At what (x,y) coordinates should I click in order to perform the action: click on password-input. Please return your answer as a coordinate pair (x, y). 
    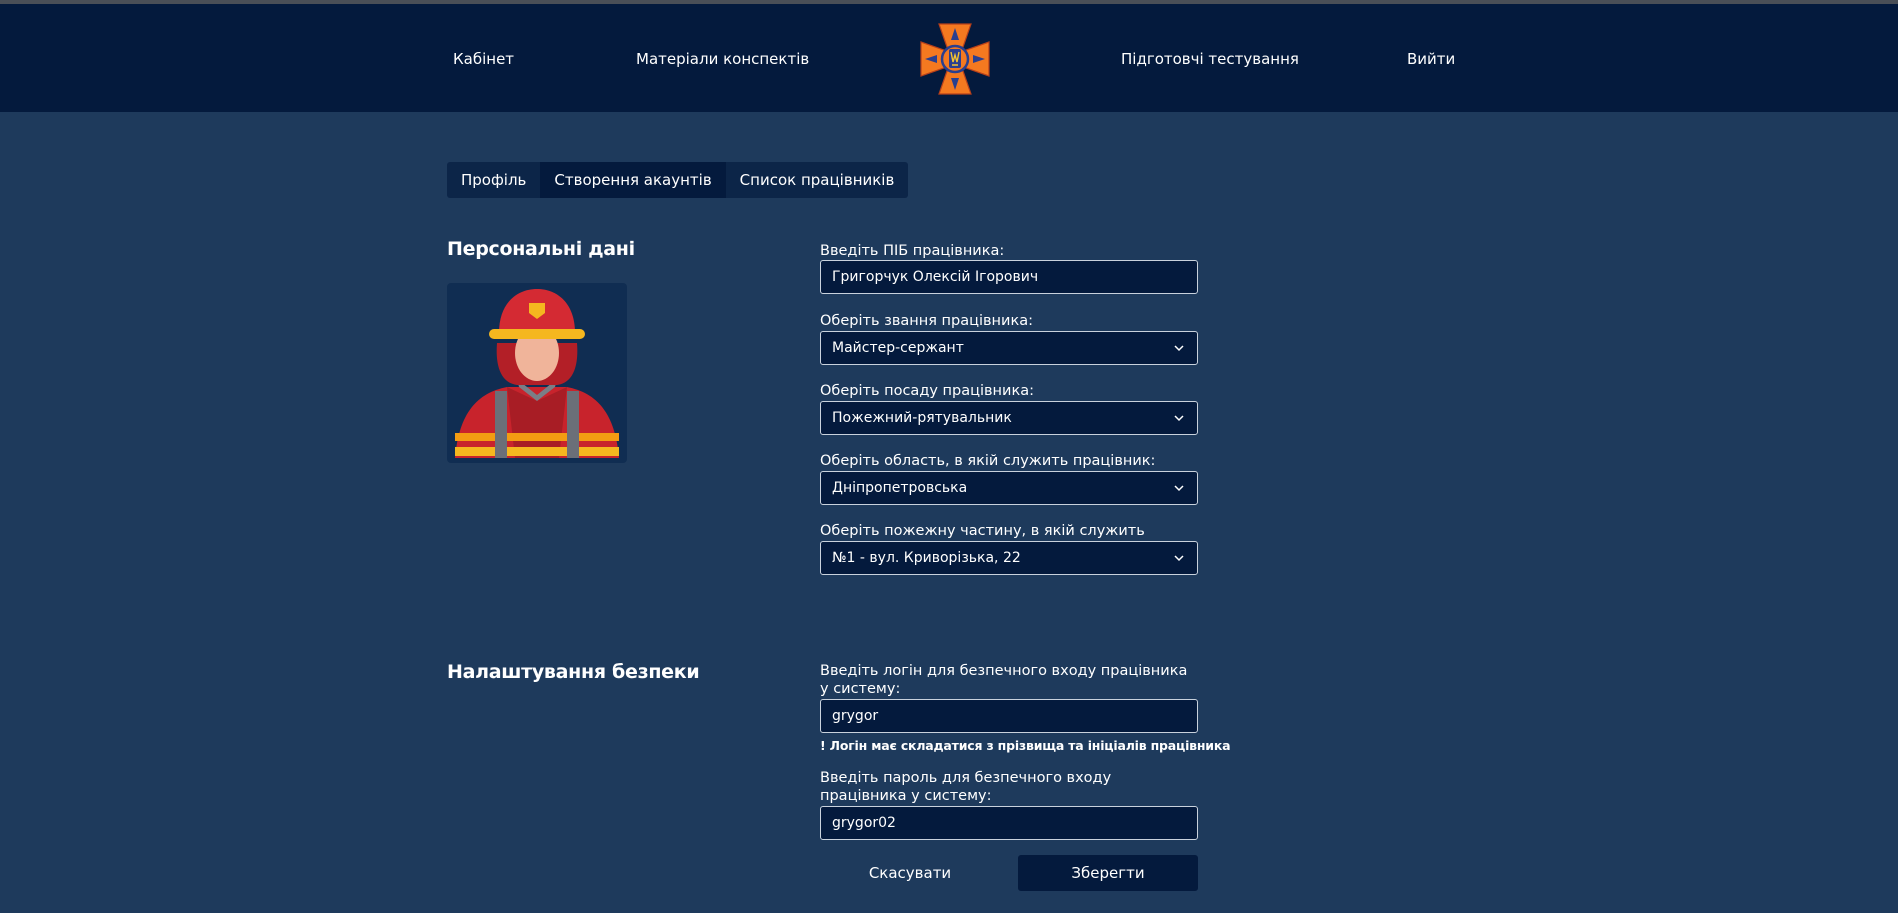
    Looking at the image, I should click on (1009, 823).